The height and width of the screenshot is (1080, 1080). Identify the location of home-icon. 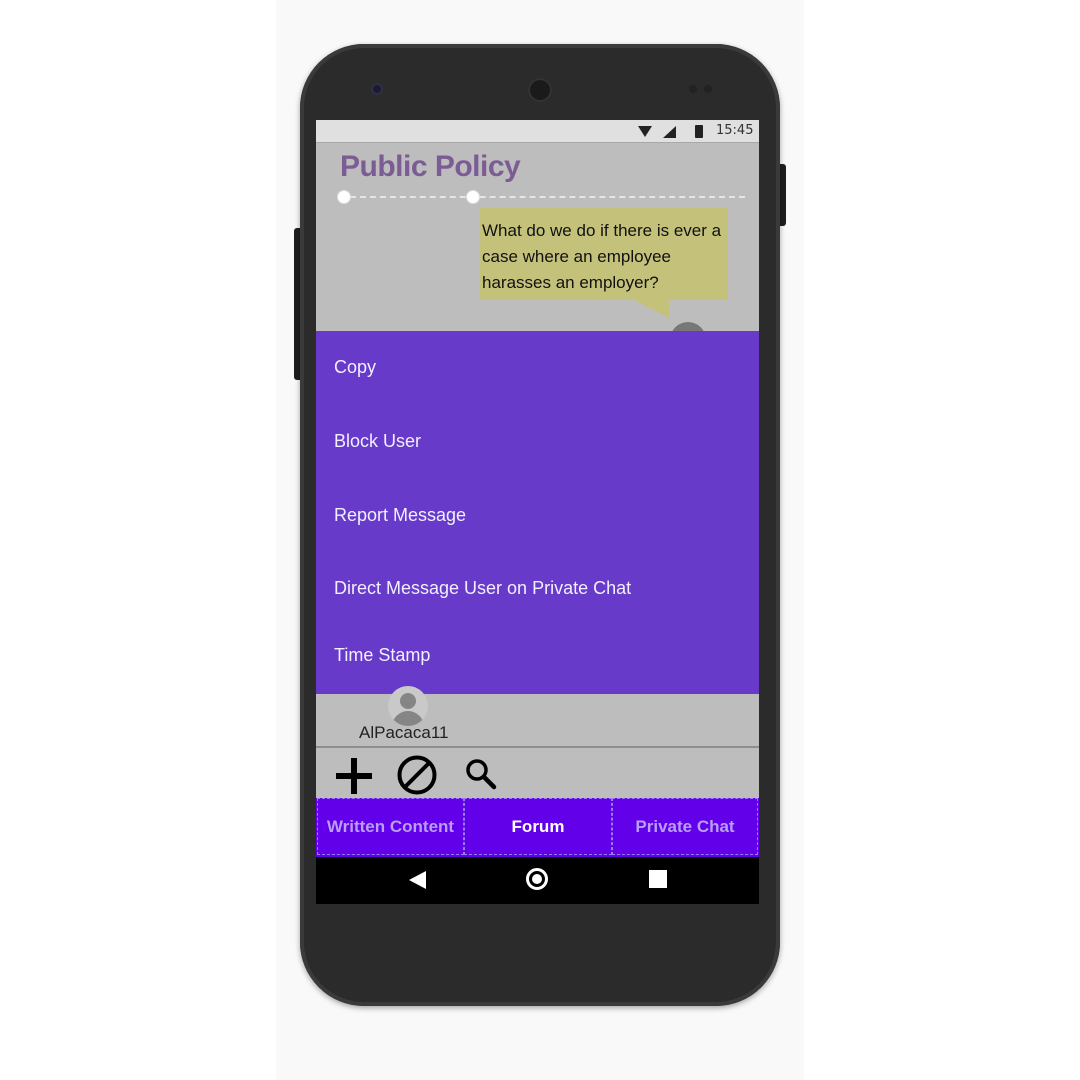
(537, 879).